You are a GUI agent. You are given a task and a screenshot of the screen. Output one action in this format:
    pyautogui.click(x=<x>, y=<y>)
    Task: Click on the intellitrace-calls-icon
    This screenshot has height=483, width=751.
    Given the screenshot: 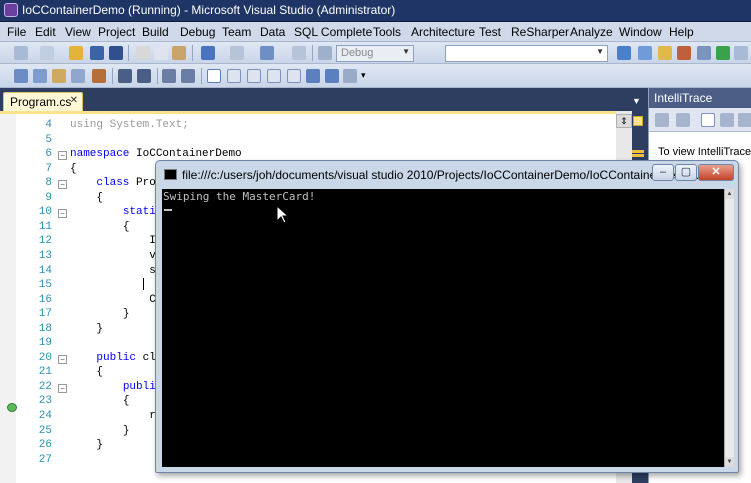 What is the action you would take?
    pyautogui.click(x=683, y=120)
    